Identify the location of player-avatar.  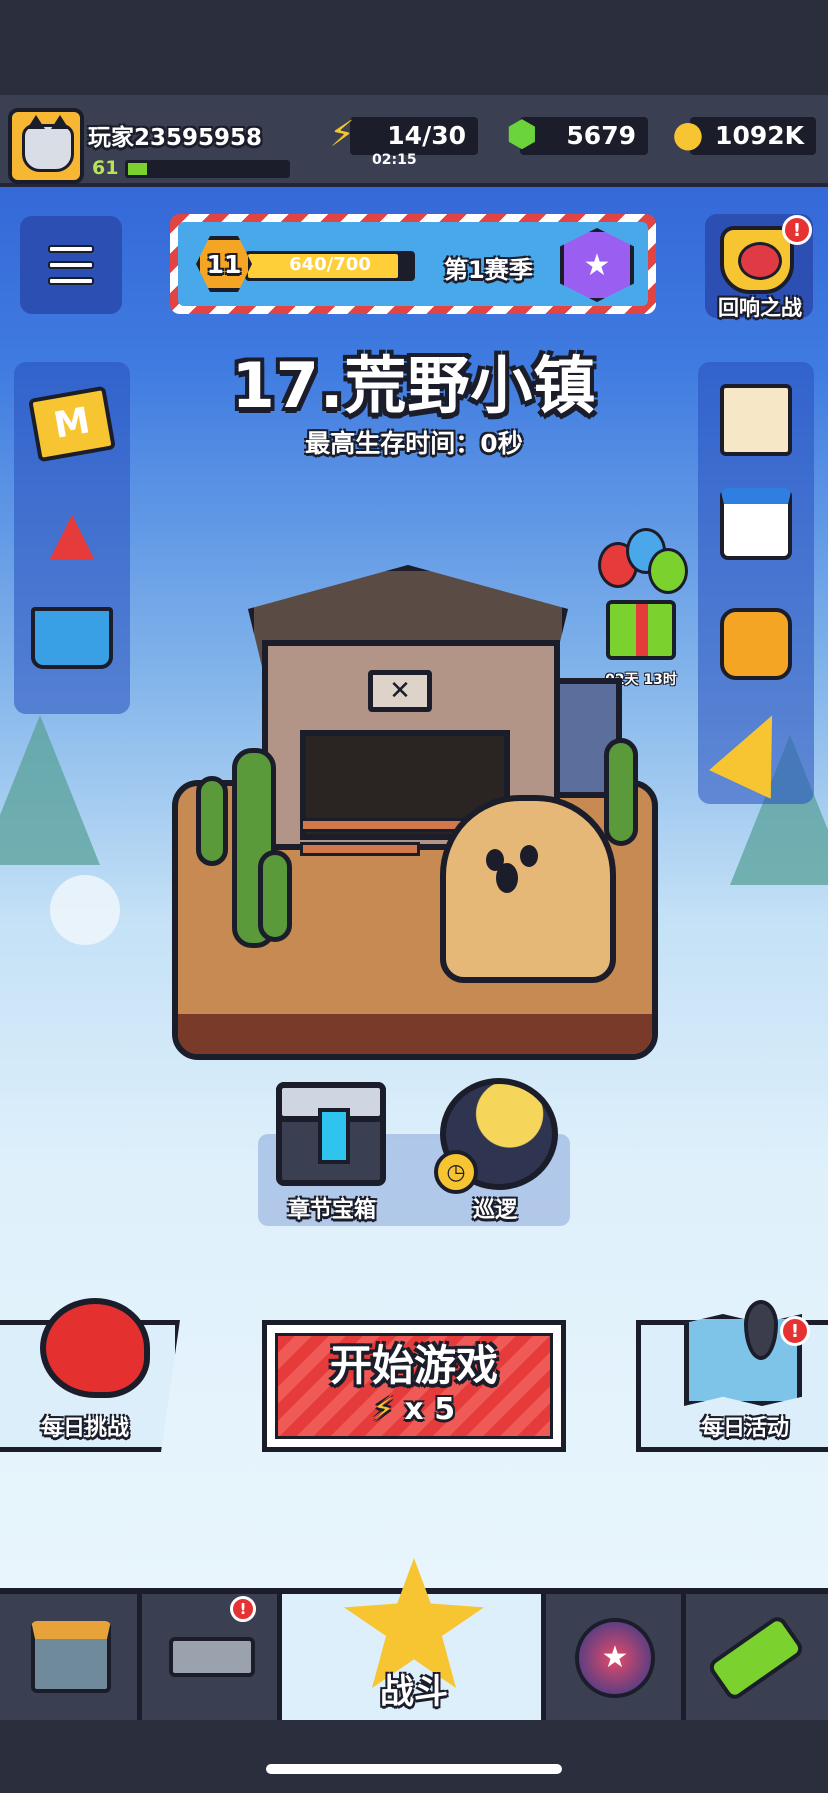
(46, 146).